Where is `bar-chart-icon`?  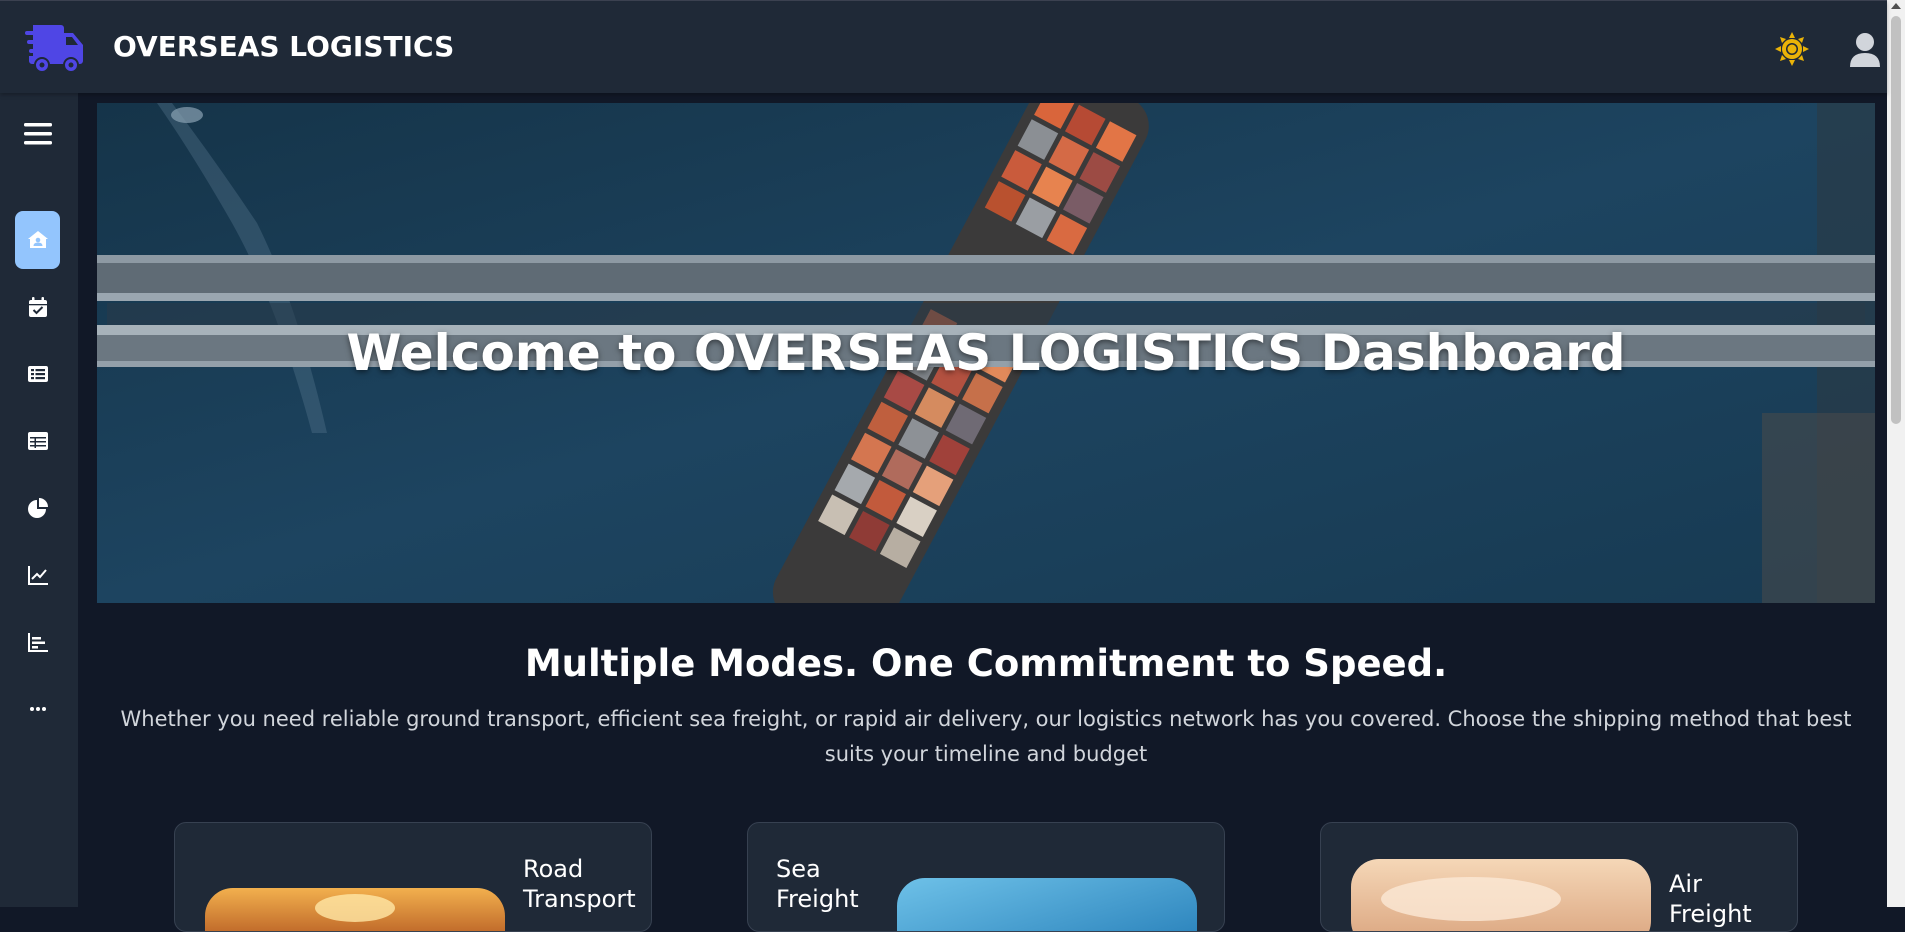 bar-chart-icon is located at coordinates (37, 642).